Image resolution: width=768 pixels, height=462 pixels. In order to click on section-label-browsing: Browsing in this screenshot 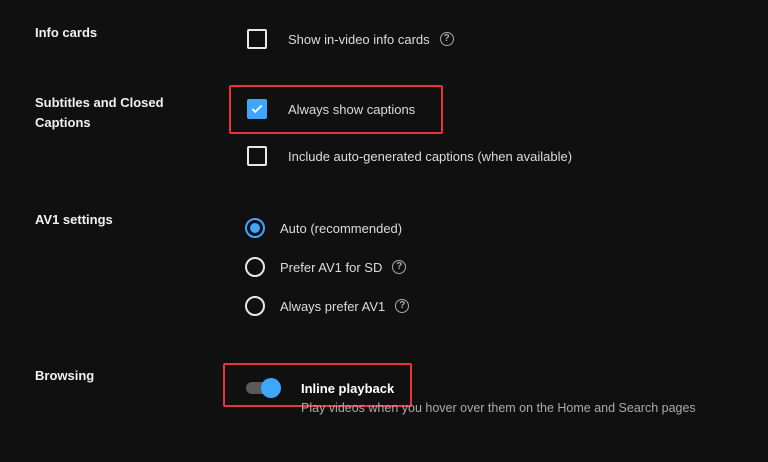, I will do `click(65, 375)`.